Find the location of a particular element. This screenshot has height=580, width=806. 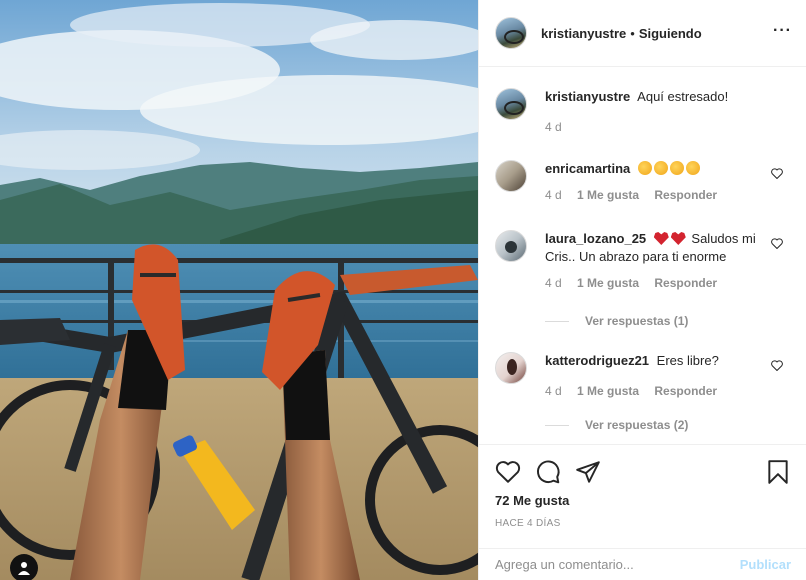

post-actions: 72 Me gusta HACE 4 DÍAS is located at coordinates (642, 496).